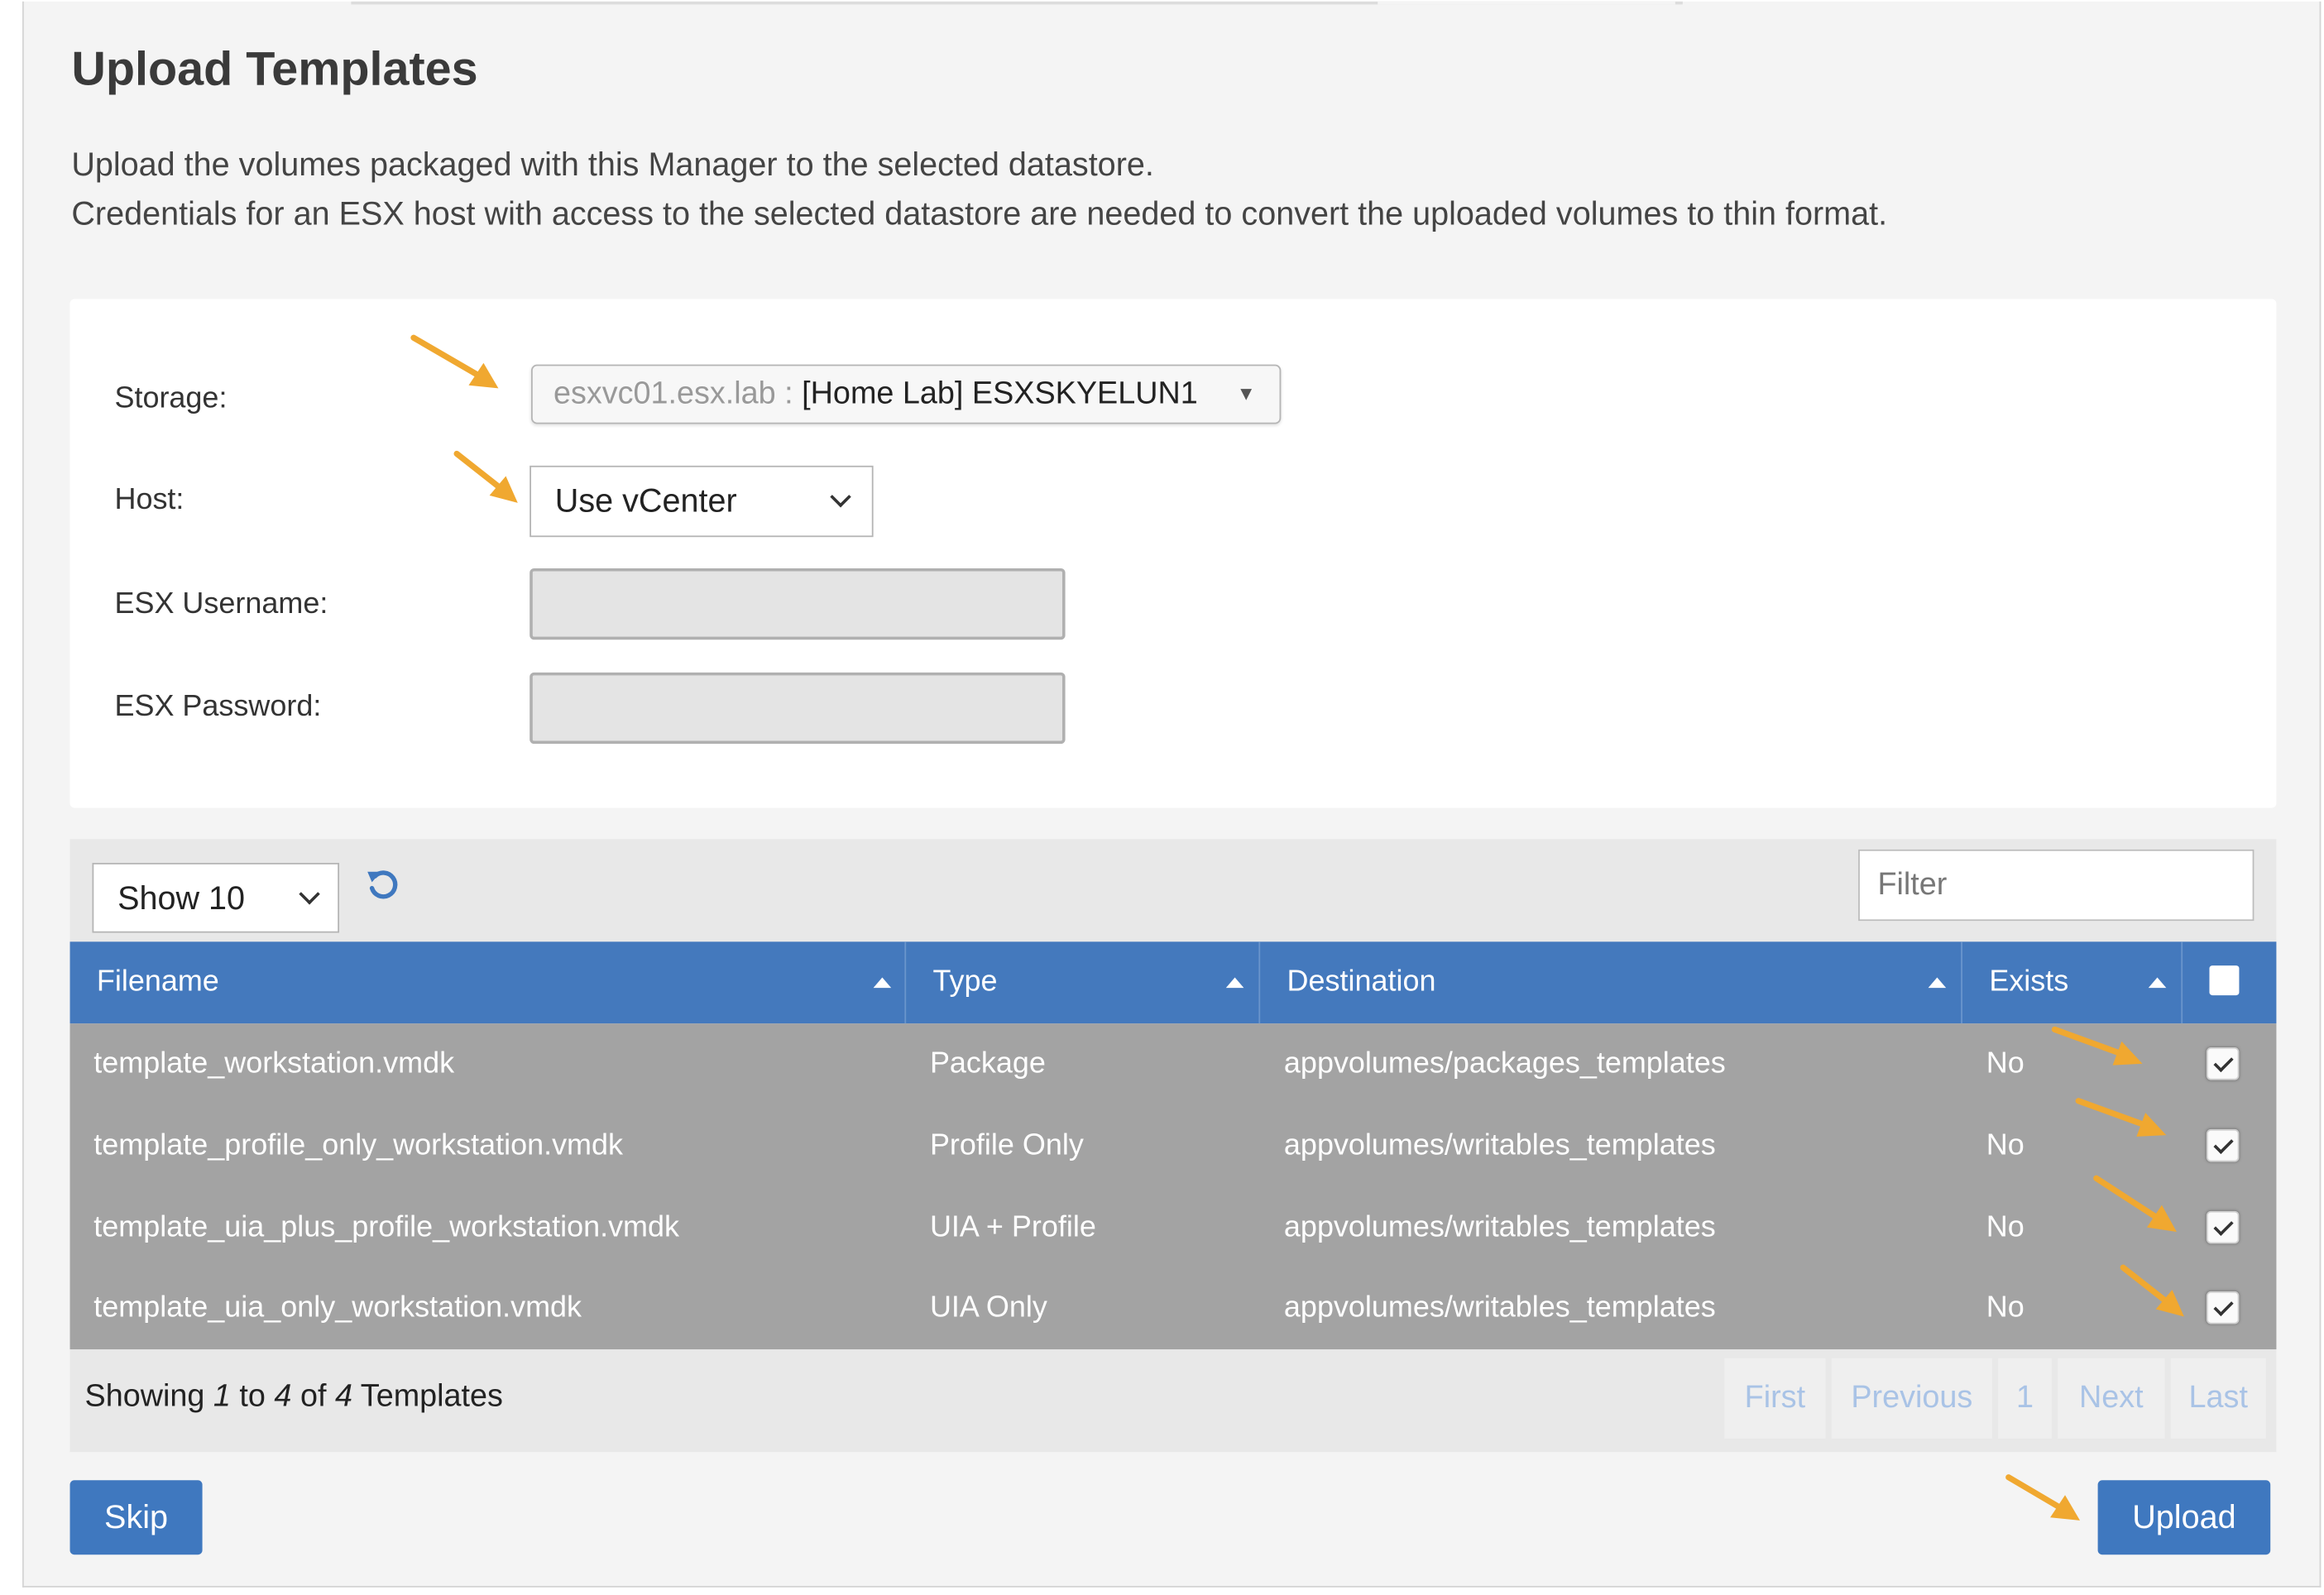  What do you see at coordinates (384, 885) in the screenshot?
I see `refresh-icon` at bounding box center [384, 885].